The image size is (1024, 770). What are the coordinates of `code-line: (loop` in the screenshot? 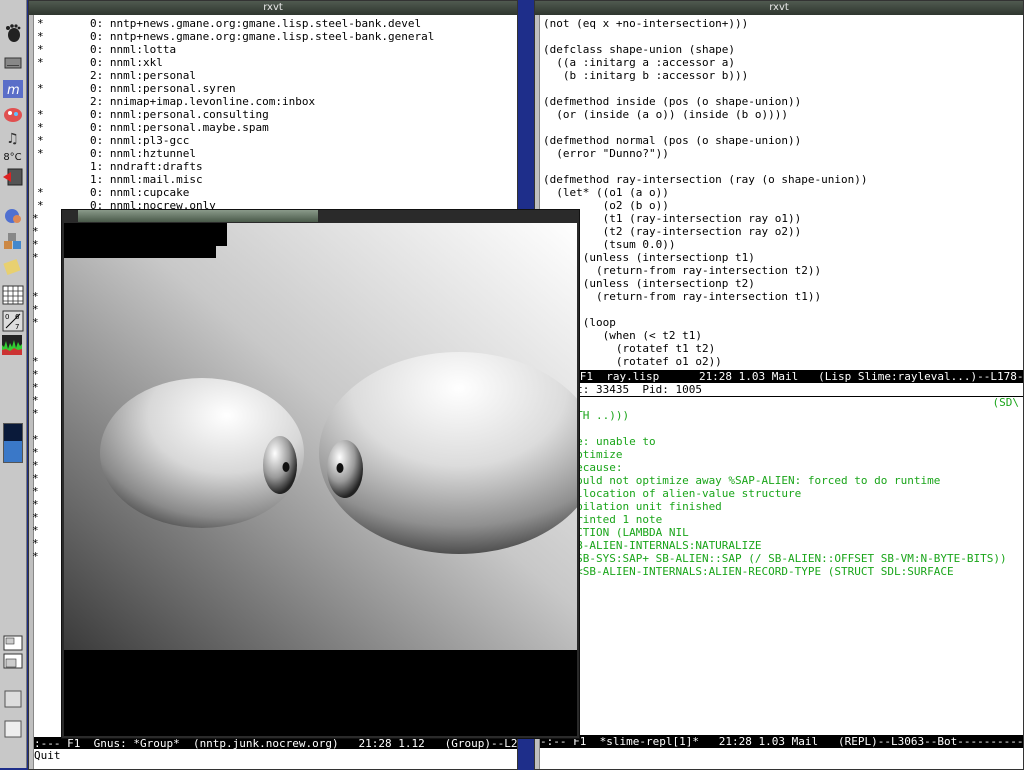 It's located at (599, 322).